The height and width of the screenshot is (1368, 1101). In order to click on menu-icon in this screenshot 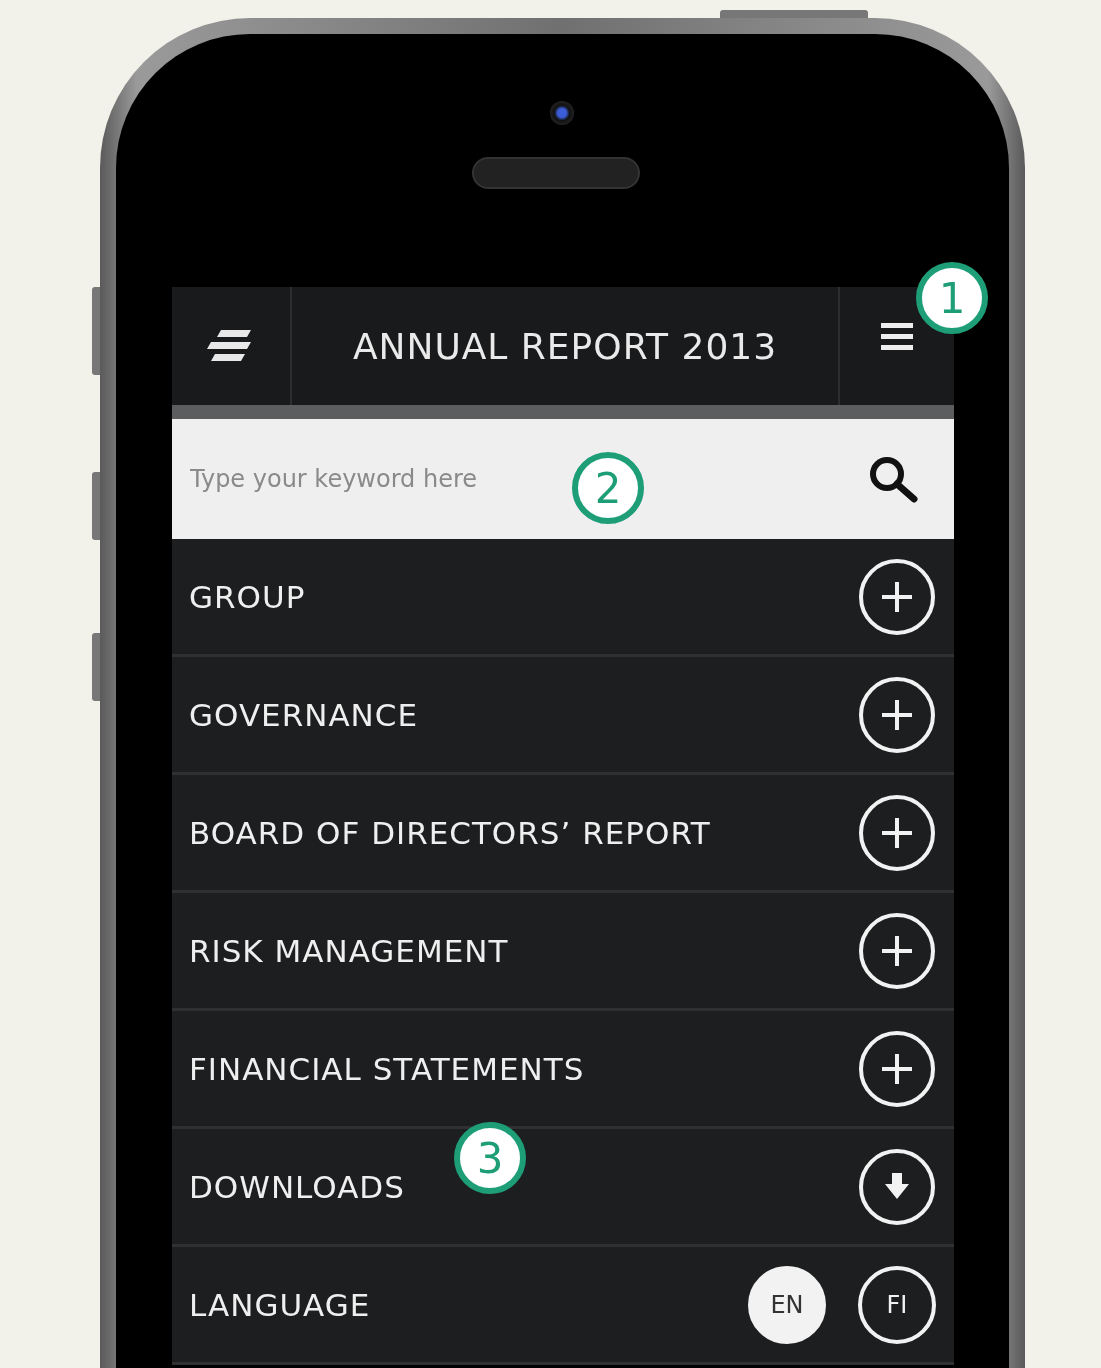, I will do `click(897, 337)`.